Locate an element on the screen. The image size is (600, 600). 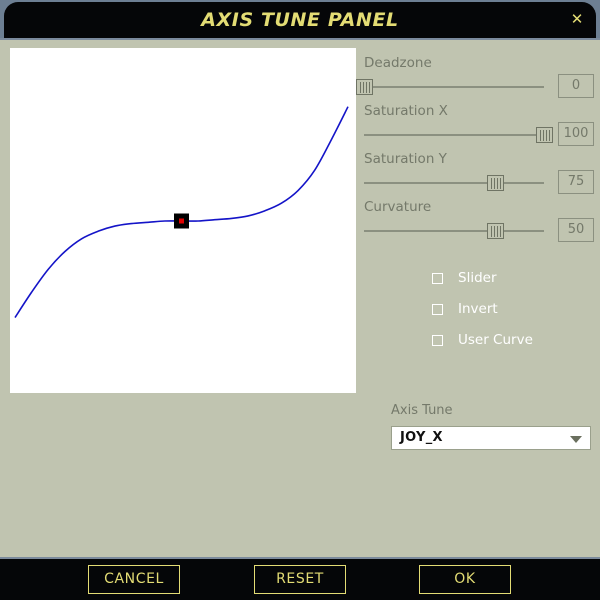
slider-label-saturation-y: Saturation Y is located at coordinates (405, 159).